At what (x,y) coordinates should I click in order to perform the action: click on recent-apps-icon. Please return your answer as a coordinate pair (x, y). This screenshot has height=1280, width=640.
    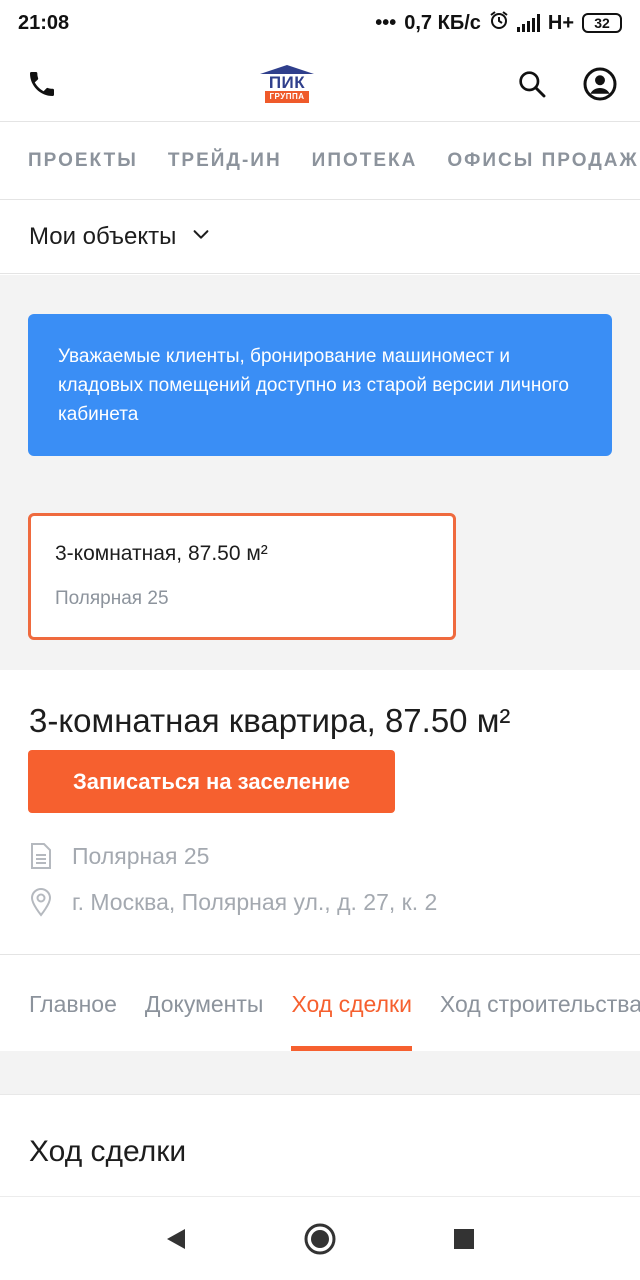
    Looking at the image, I should click on (464, 1239).